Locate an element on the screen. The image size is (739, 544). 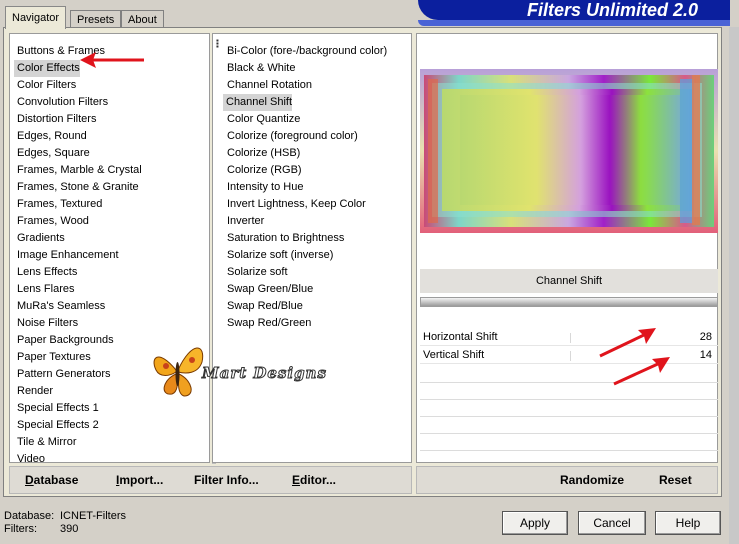
category-item-label: Noise Filters is located at coordinates (48, 323).